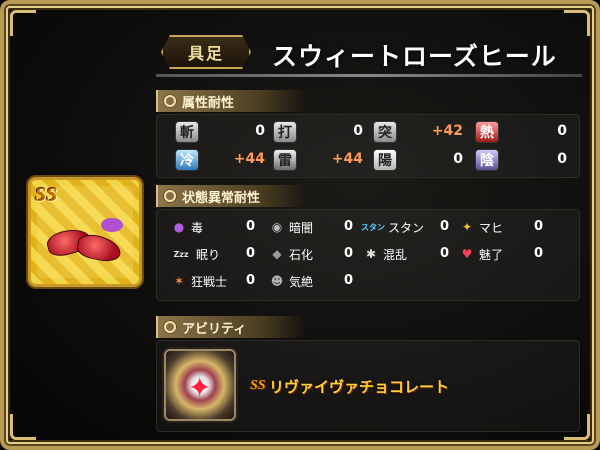  What do you see at coordinates (487, 132) in the screenshot?
I see `fire-icon: 熱` at bounding box center [487, 132].